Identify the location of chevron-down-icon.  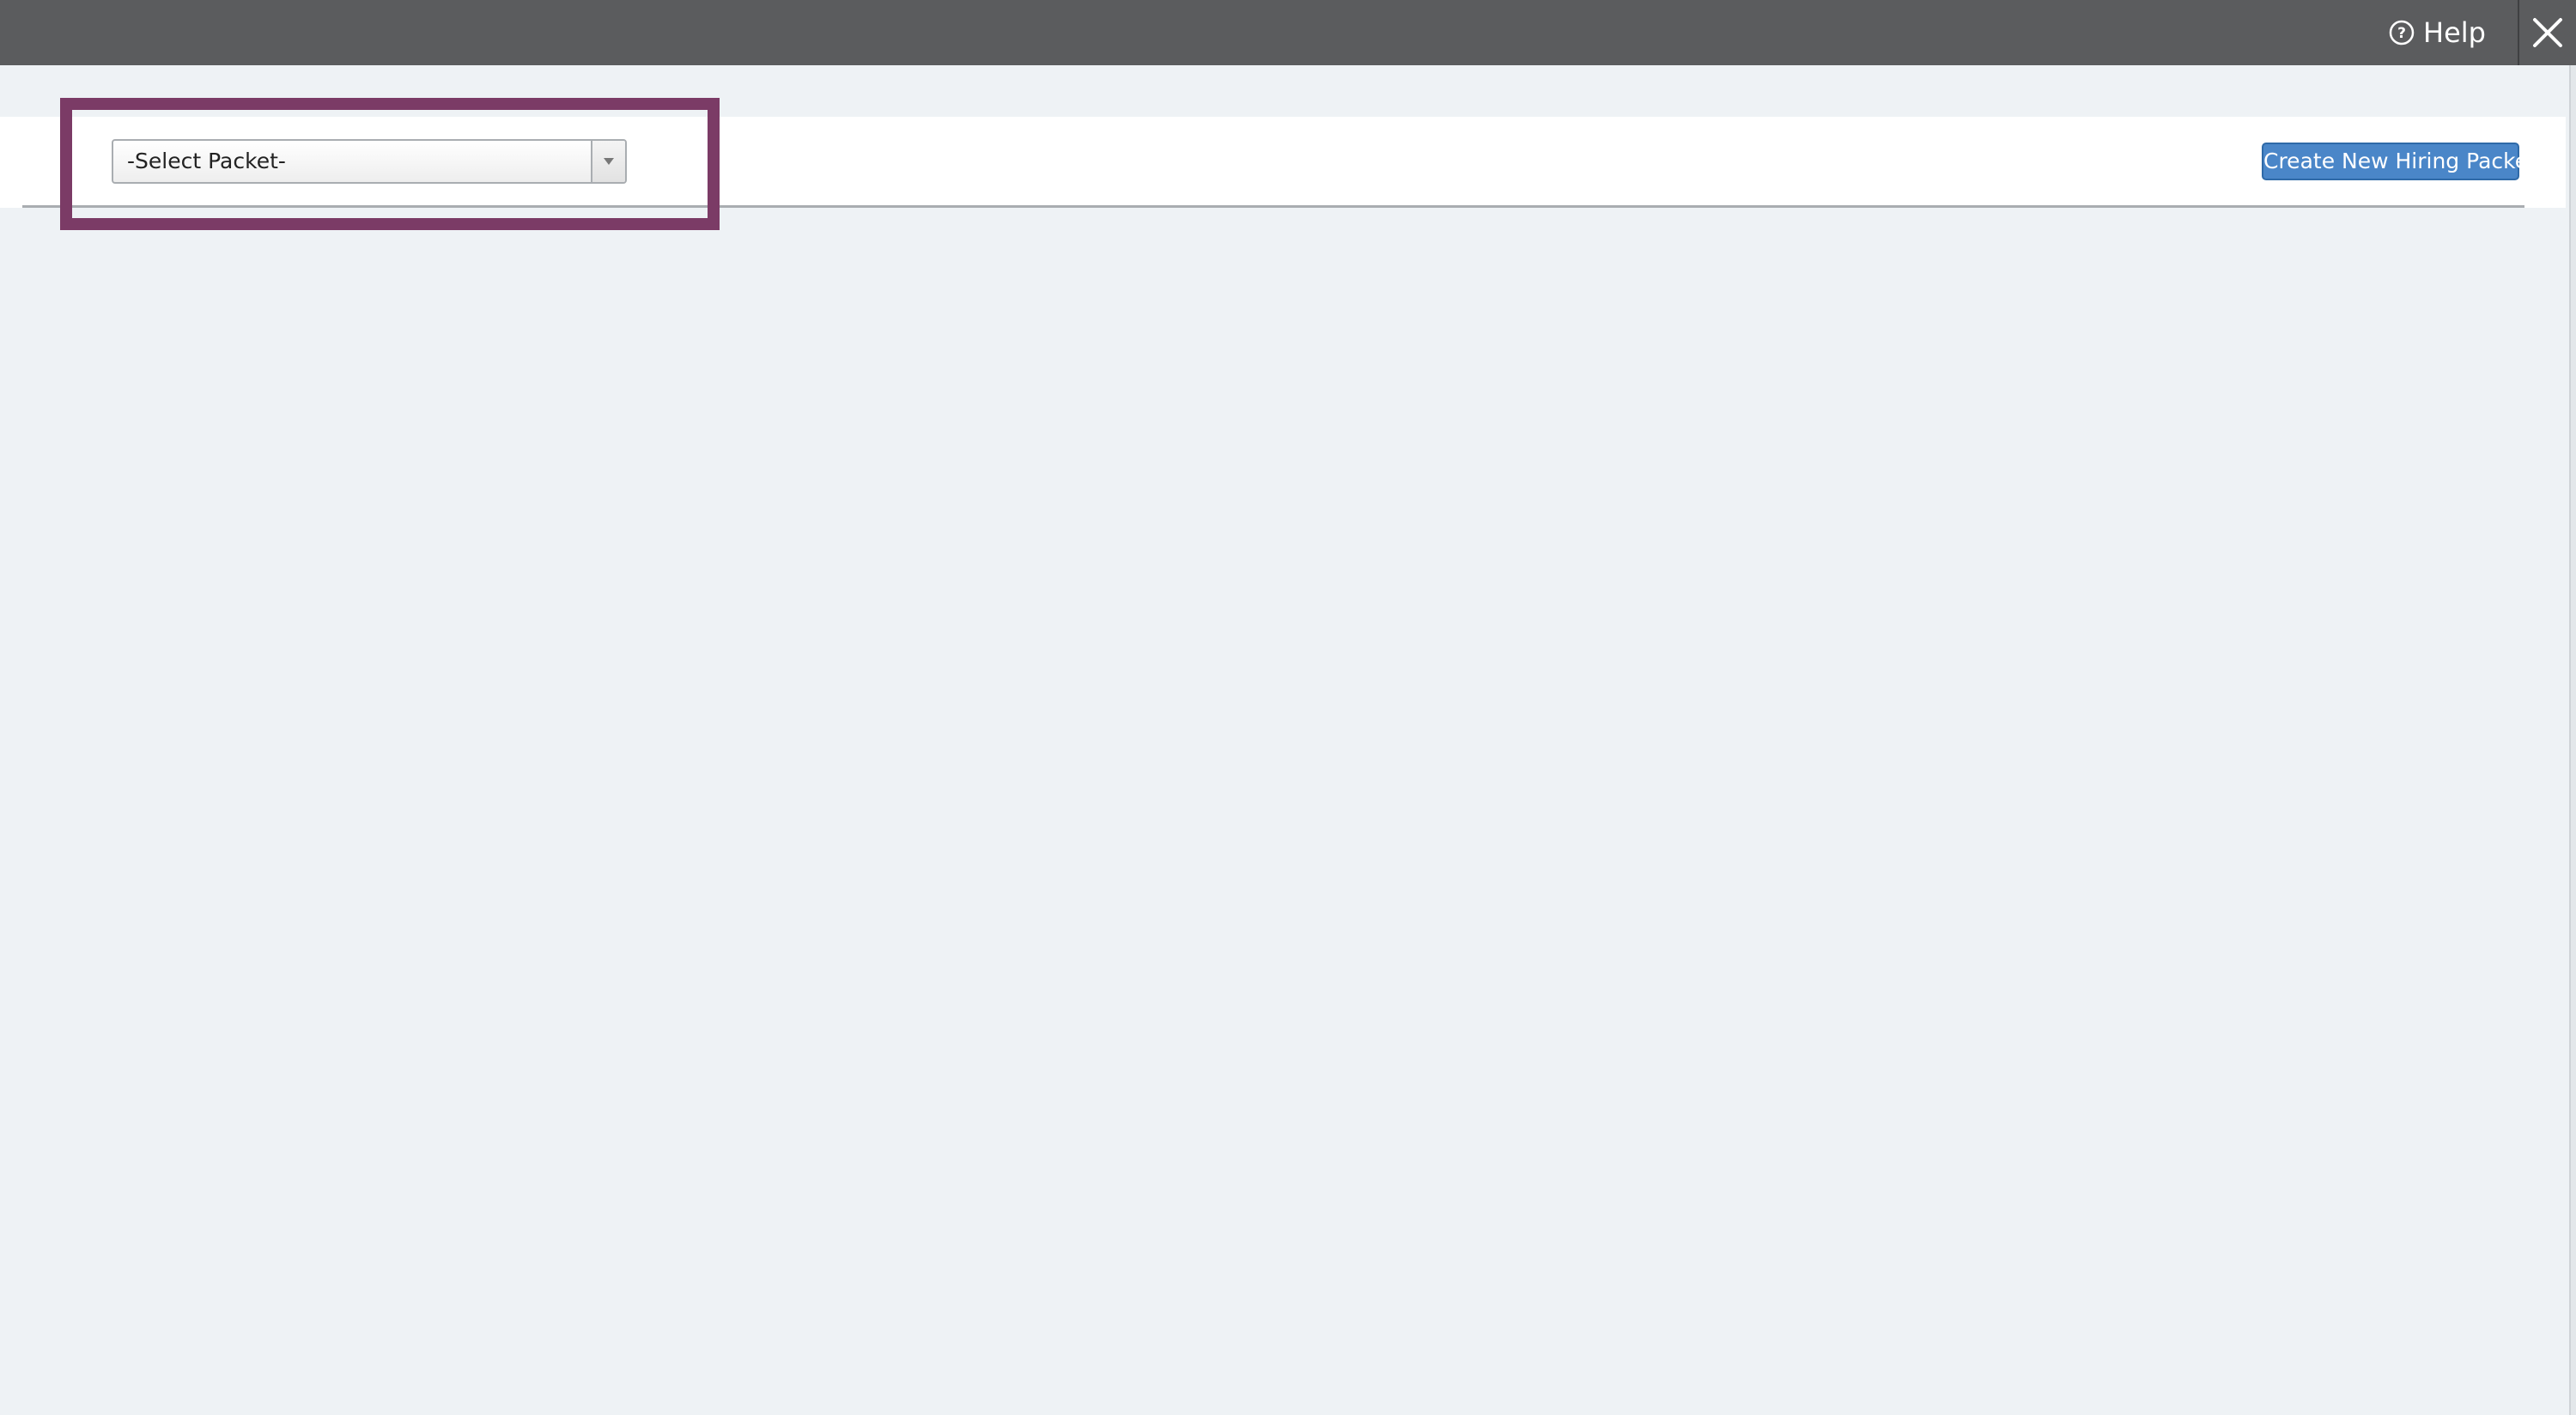
(609, 161).